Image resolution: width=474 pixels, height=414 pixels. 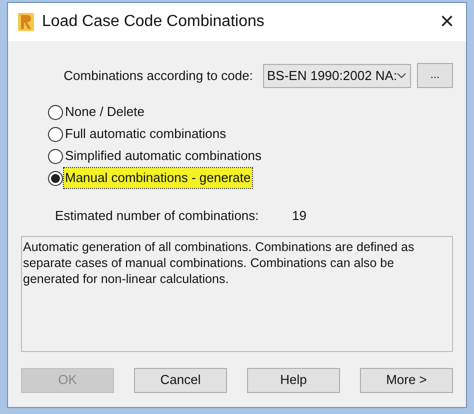 I want to click on description-text: Automatic generation of all combinations. Combinations are defined as separate cases of manual combinations. Combinations can also be generated for non-linear calculations., so click(x=219, y=262).